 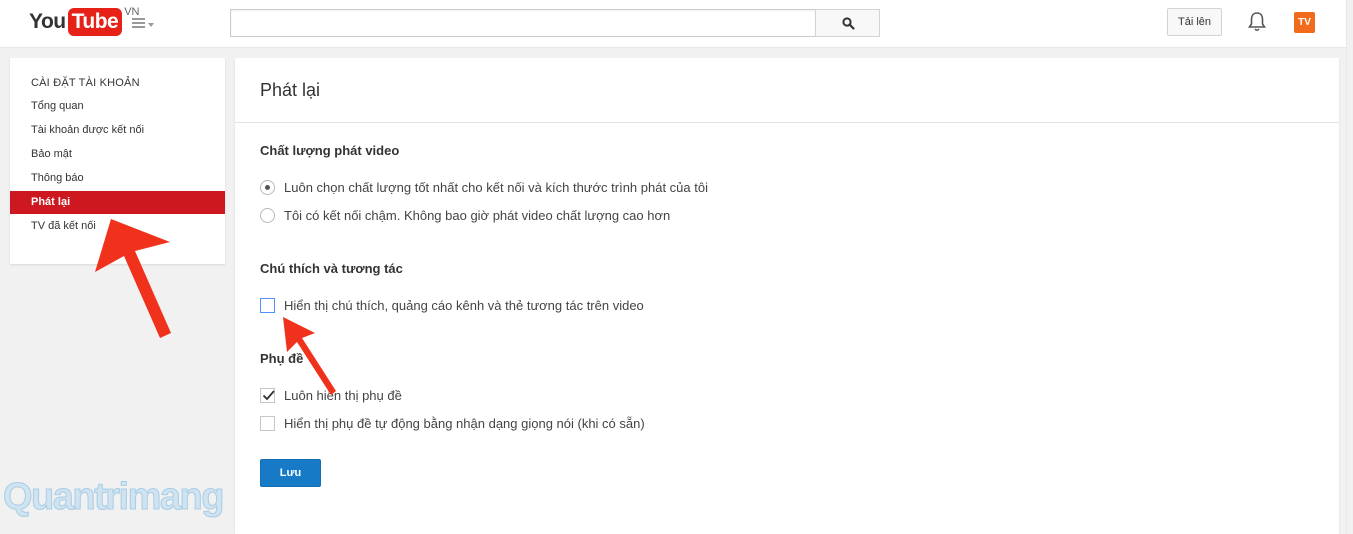 I want to click on sidebar-item-connected-accounts: Tài khoản được kết nối, so click(x=117, y=130).